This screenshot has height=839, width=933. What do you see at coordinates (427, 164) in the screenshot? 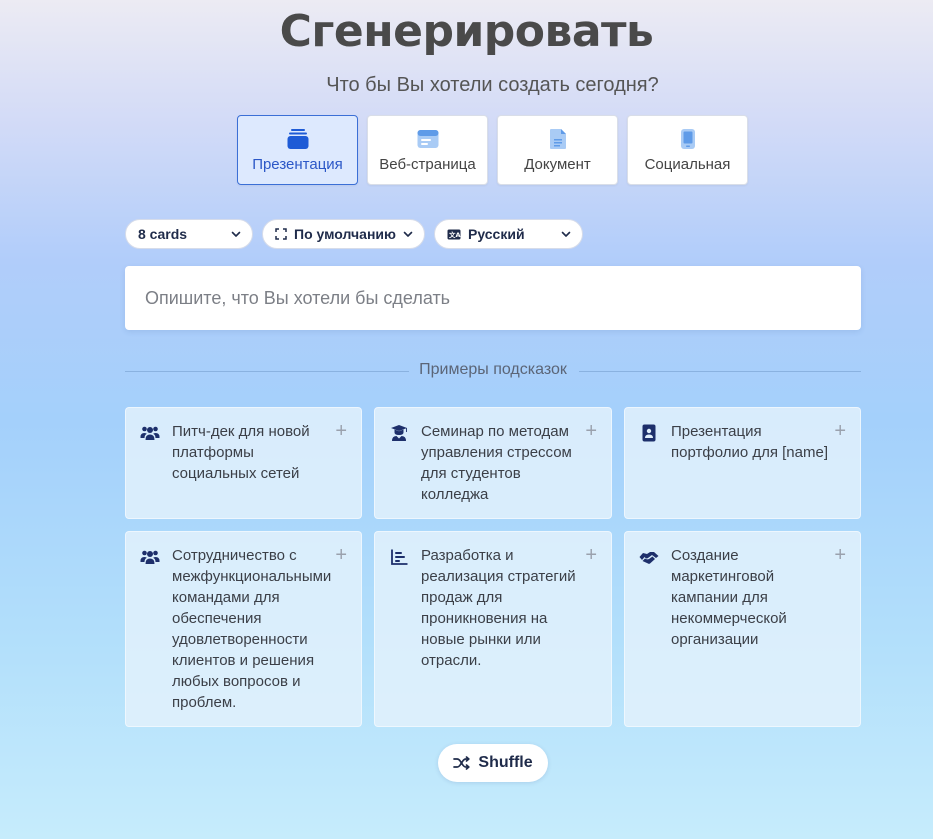
I see `type-label: Веб-страница` at bounding box center [427, 164].